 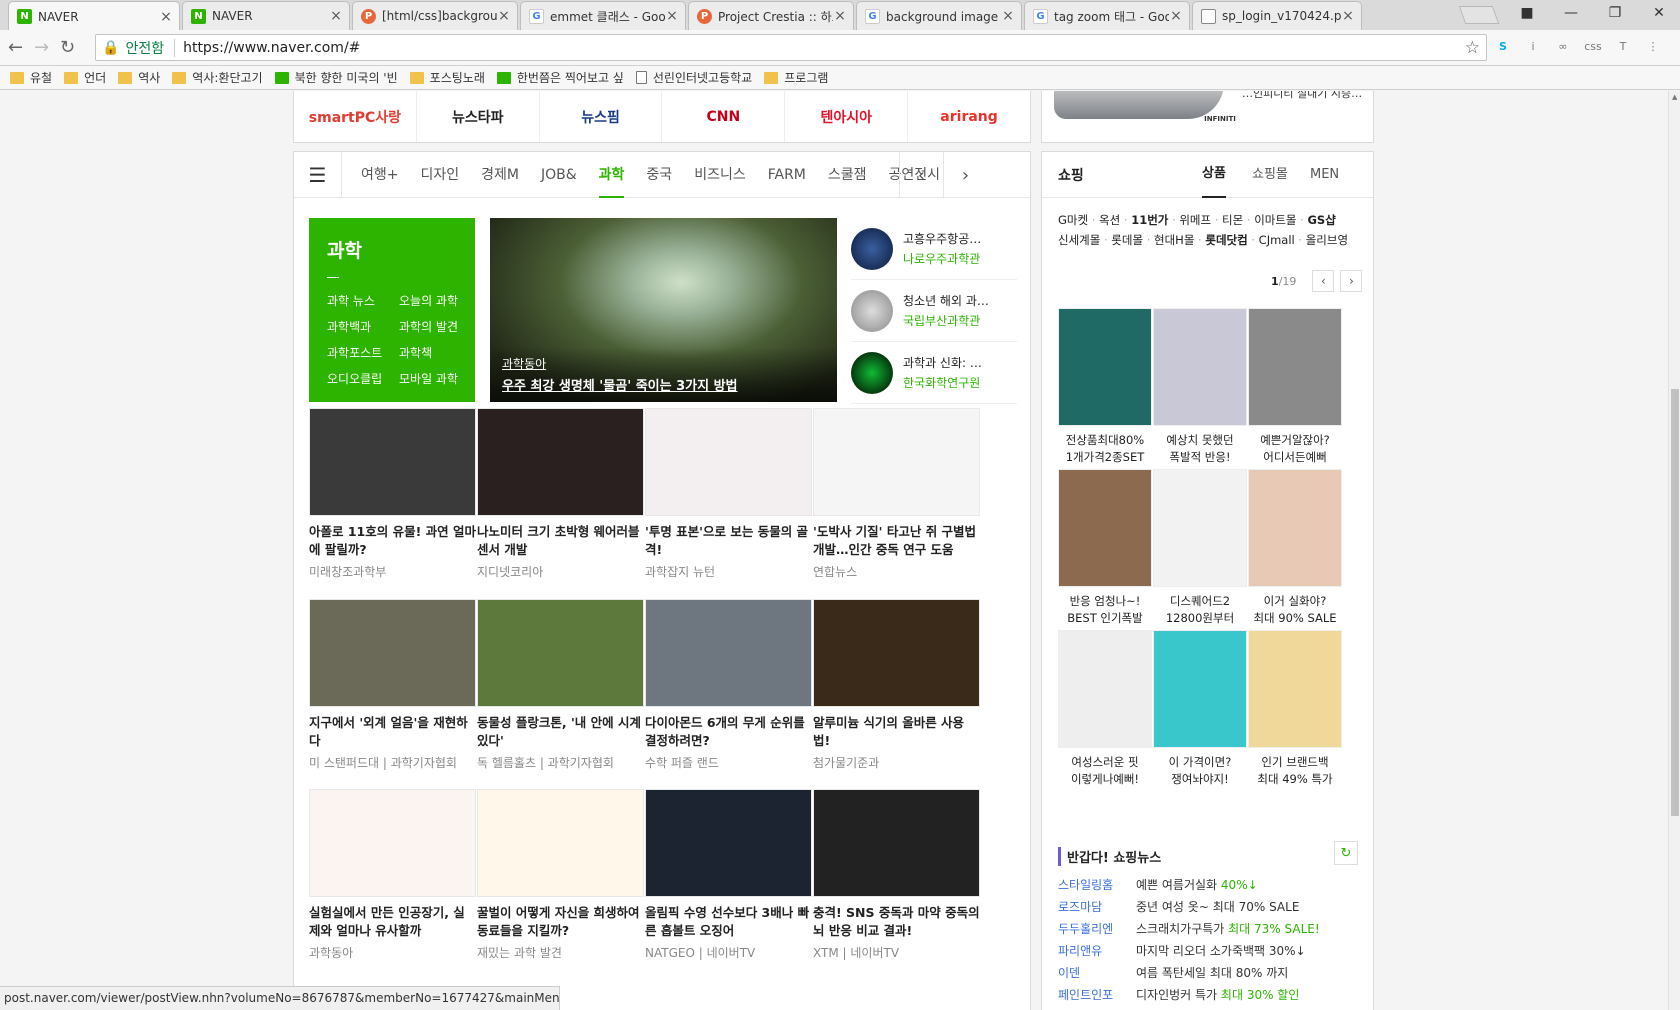 What do you see at coordinates (1295, 762) in the screenshot?
I see `product-line-1: 인기 브랜드백` at bounding box center [1295, 762].